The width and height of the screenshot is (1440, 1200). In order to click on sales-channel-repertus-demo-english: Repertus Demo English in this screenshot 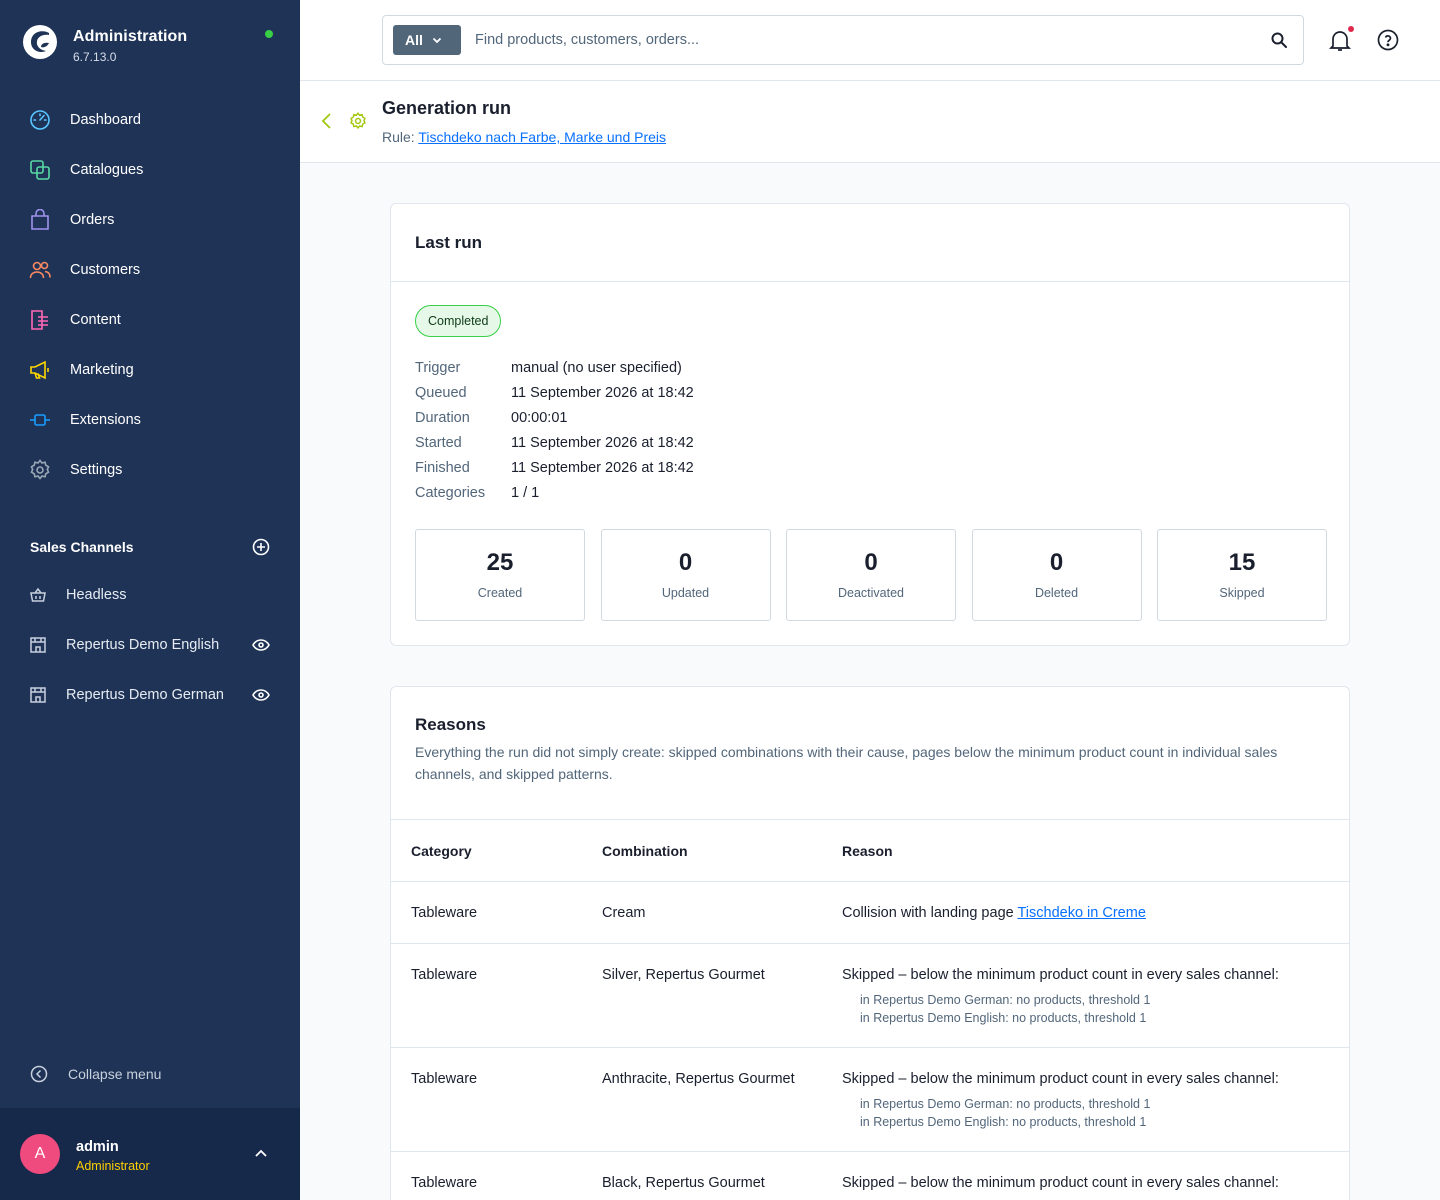, I will do `click(150, 645)`.